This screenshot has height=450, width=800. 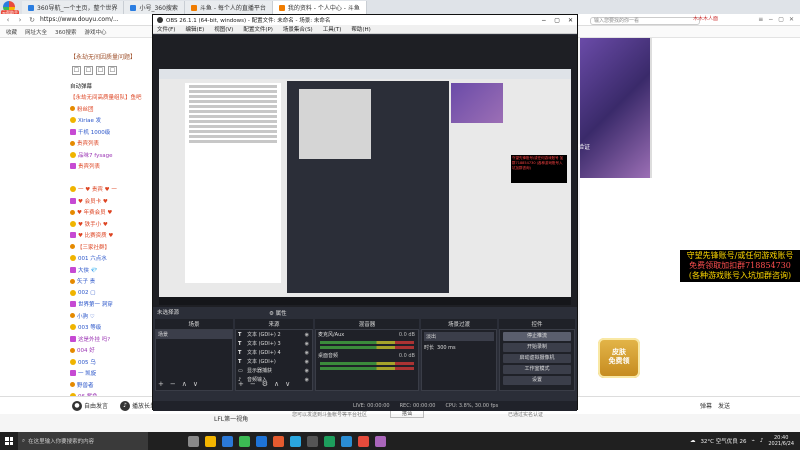 I want to click on verify-label: 验证, so click(x=584, y=146).